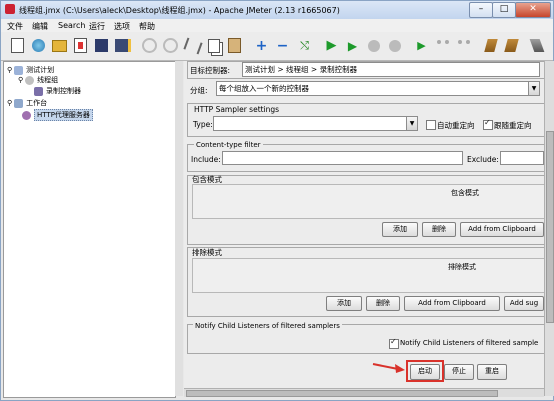 The image size is (554, 401). I want to click on include-add-button: 添加, so click(400, 229).